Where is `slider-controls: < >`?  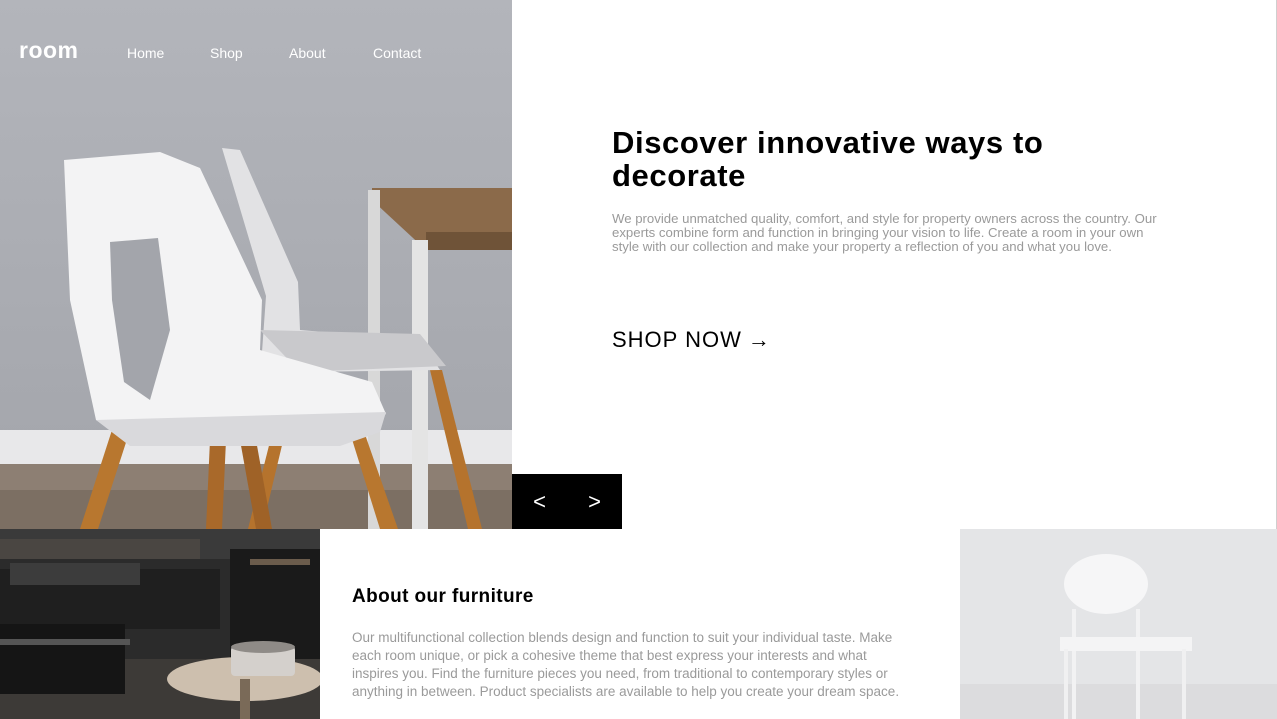
slider-controls: < > is located at coordinates (567, 501).